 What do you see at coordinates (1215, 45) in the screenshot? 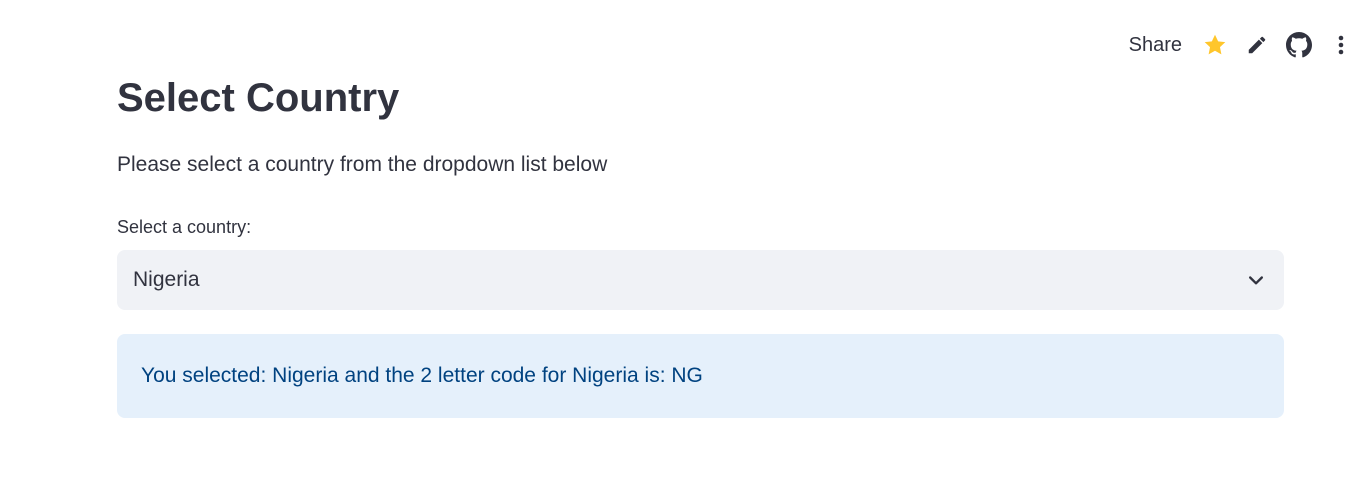
I see `star-icon` at bounding box center [1215, 45].